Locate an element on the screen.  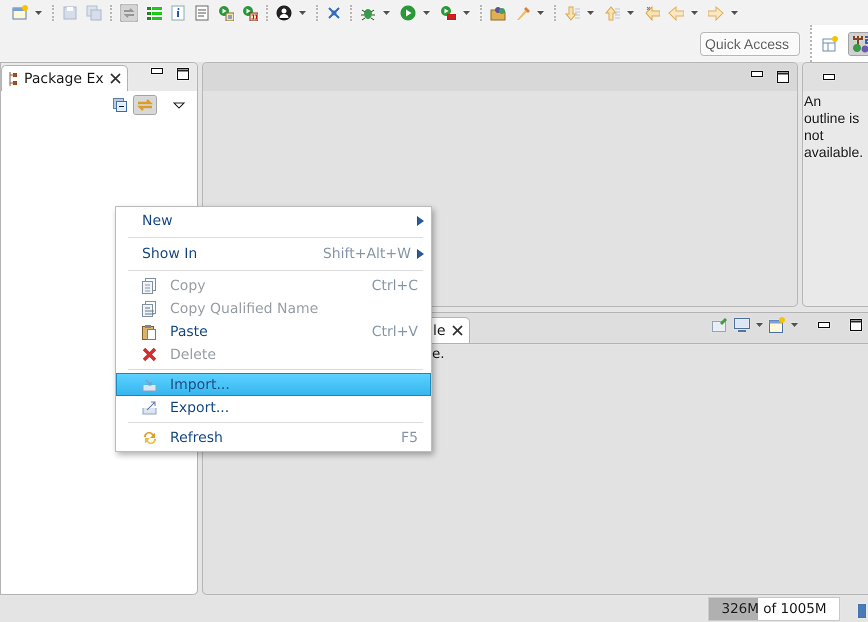
console-message: e. is located at coordinates (438, 354).